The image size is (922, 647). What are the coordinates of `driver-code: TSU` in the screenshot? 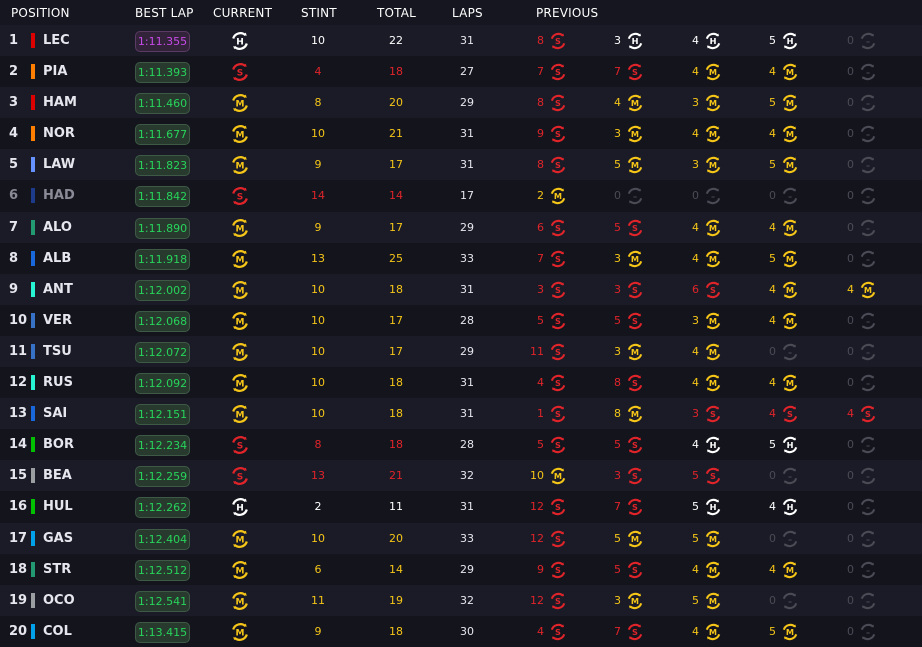 It's located at (57, 351).